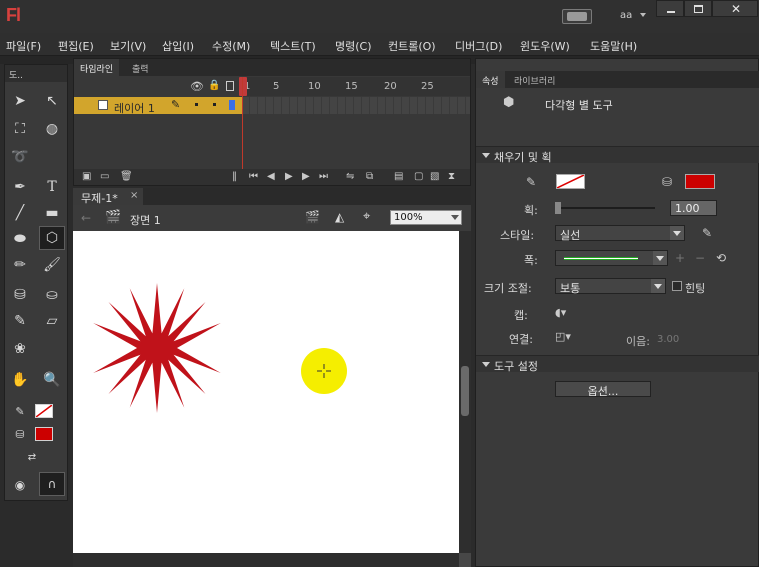  Describe the element at coordinates (613, 46) in the screenshot. I see `menu-help: 도움말(H)` at that location.